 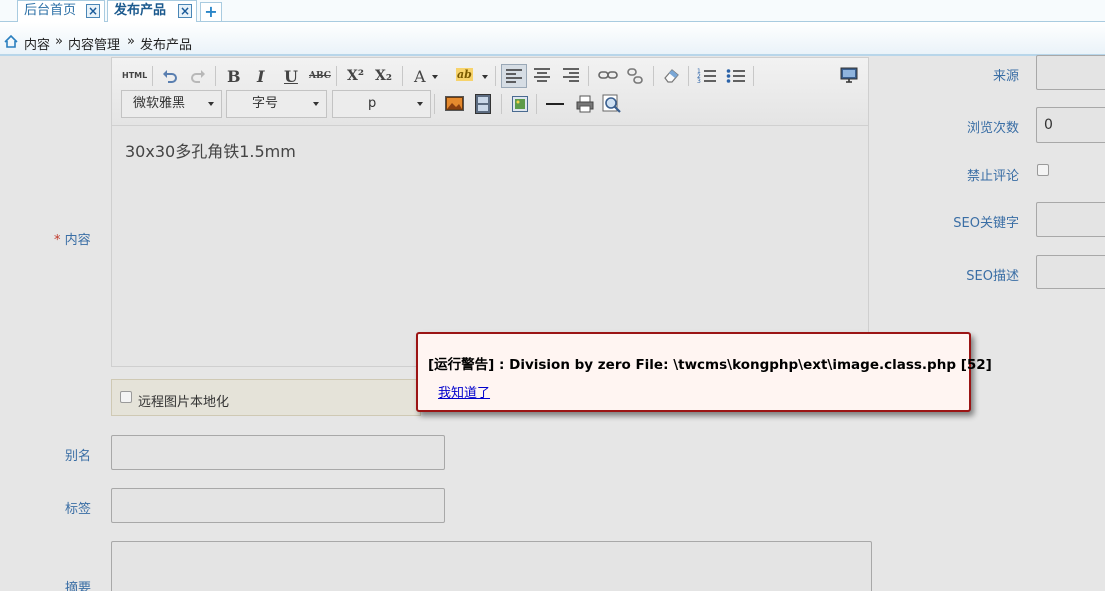 I want to click on strikethrough-button: ABC, so click(x=320, y=76).